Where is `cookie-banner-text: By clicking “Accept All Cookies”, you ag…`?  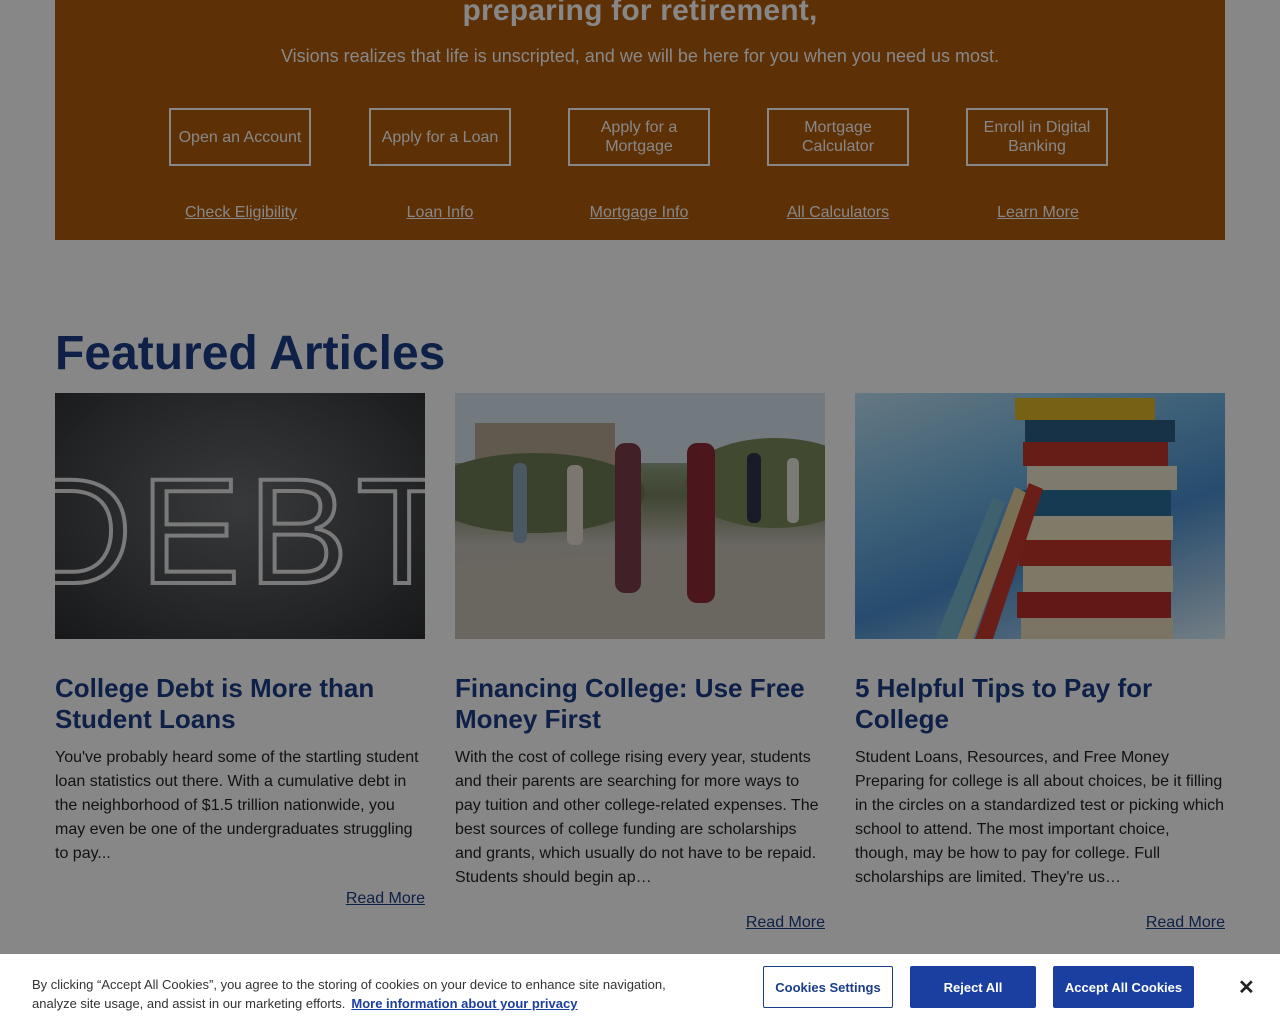
cookie-banner-text: By clicking “Accept All Cookies”, you ag… is located at coordinates (367, 994).